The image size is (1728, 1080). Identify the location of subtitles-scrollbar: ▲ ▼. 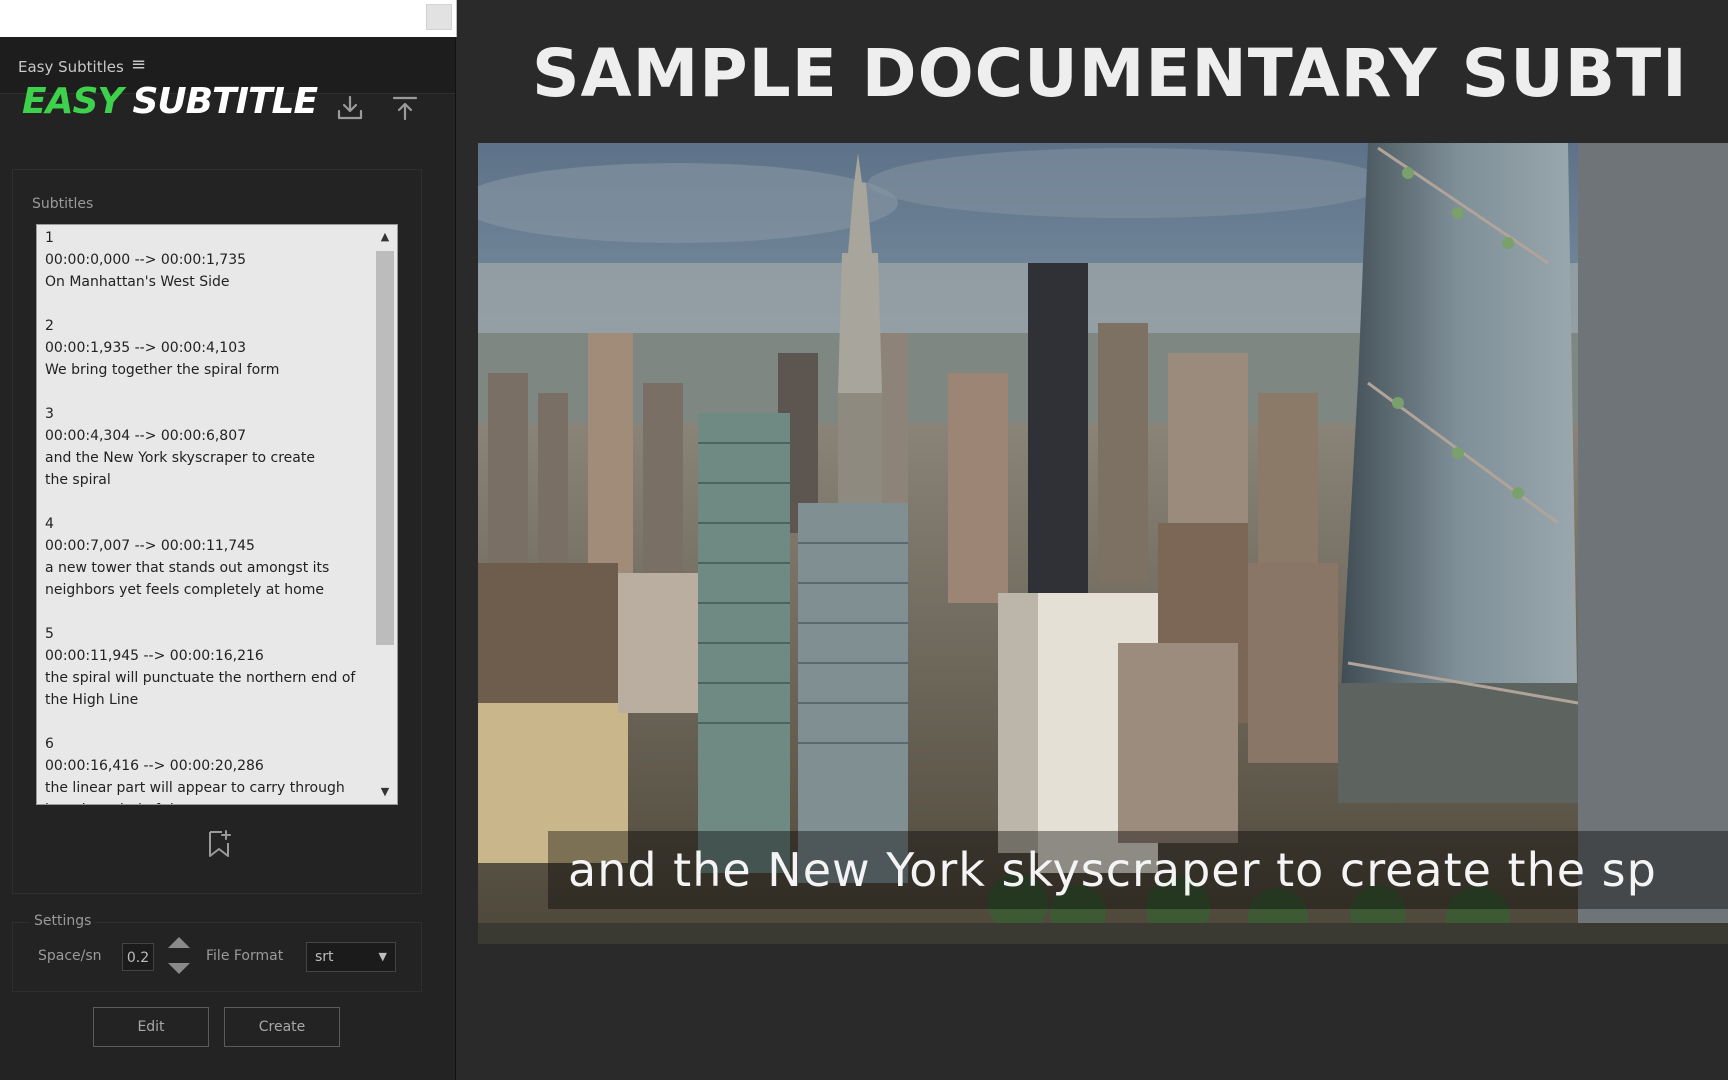
(385, 514).